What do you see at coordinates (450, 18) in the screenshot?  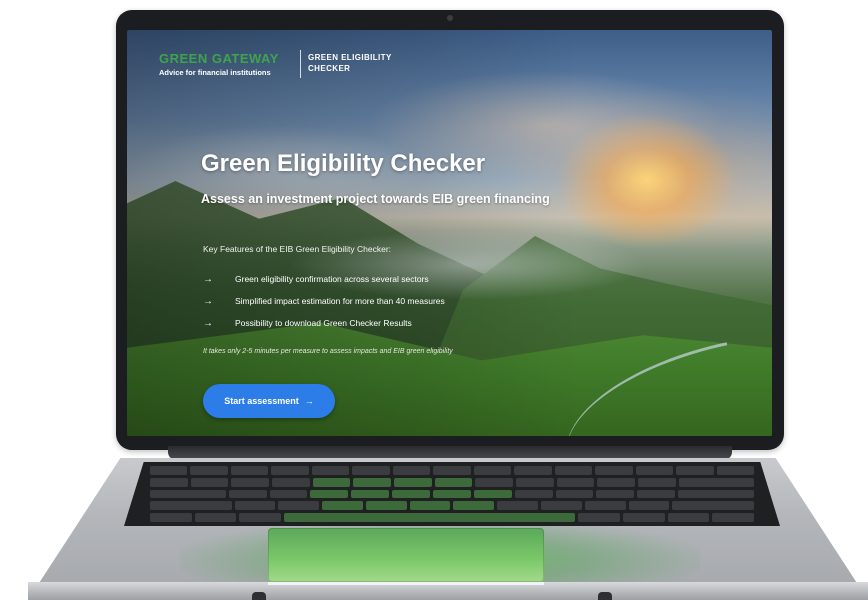 I see `webcam` at bounding box center [450, 18].